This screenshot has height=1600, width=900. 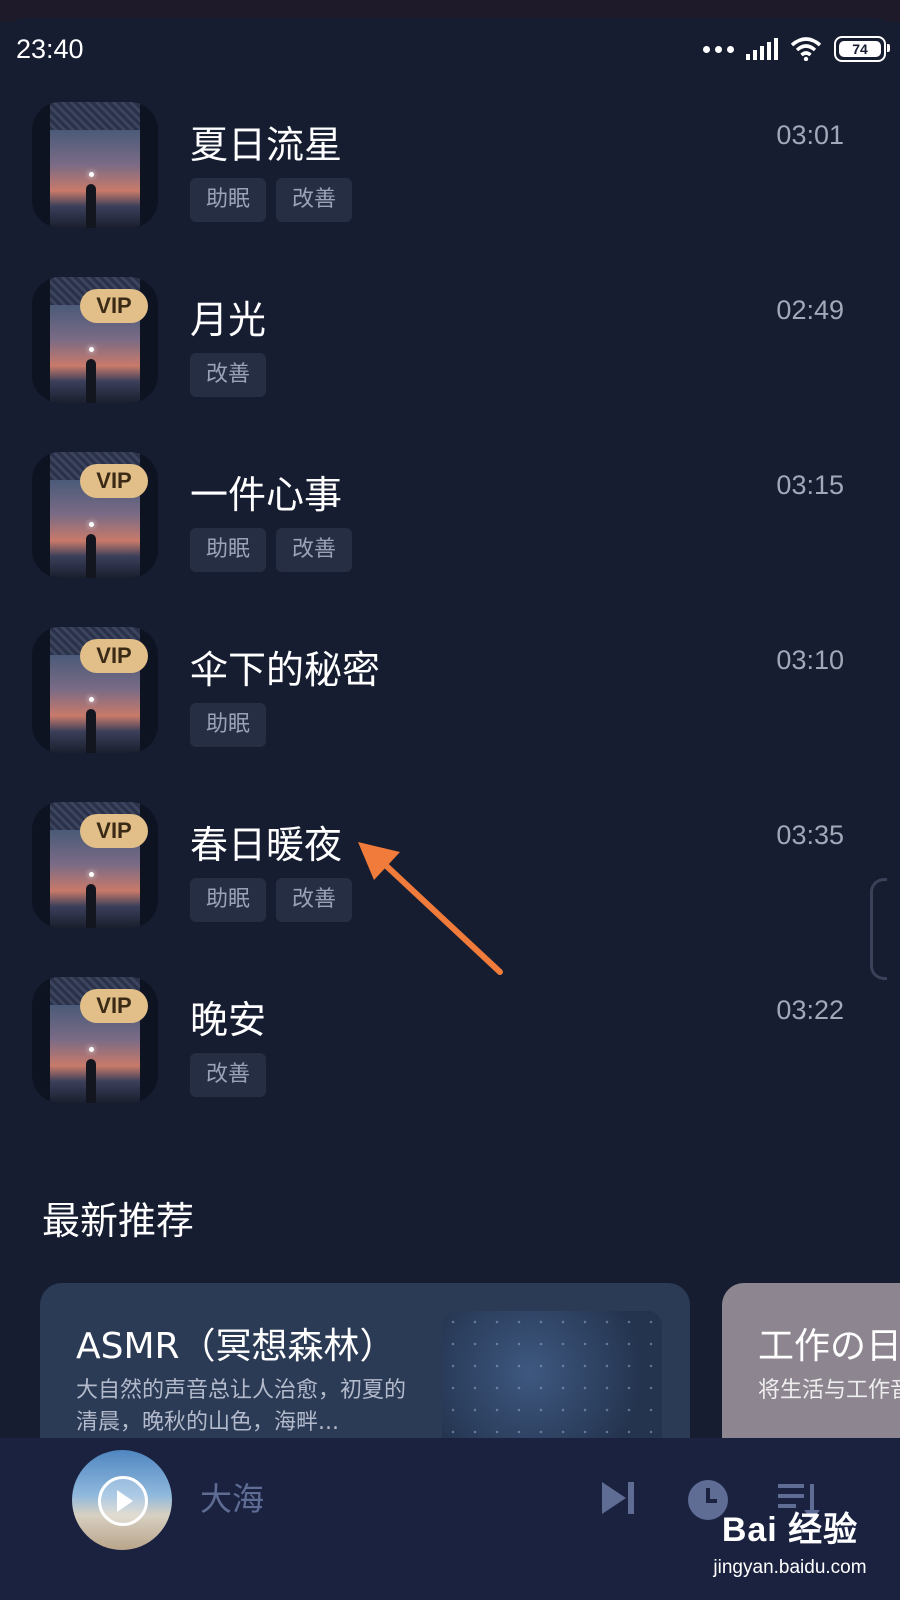 What do you see at coordinates (829, 1346) in the screenshot?
I see `recommendation-title: 工作の日` at bounding box center [829, 1346].